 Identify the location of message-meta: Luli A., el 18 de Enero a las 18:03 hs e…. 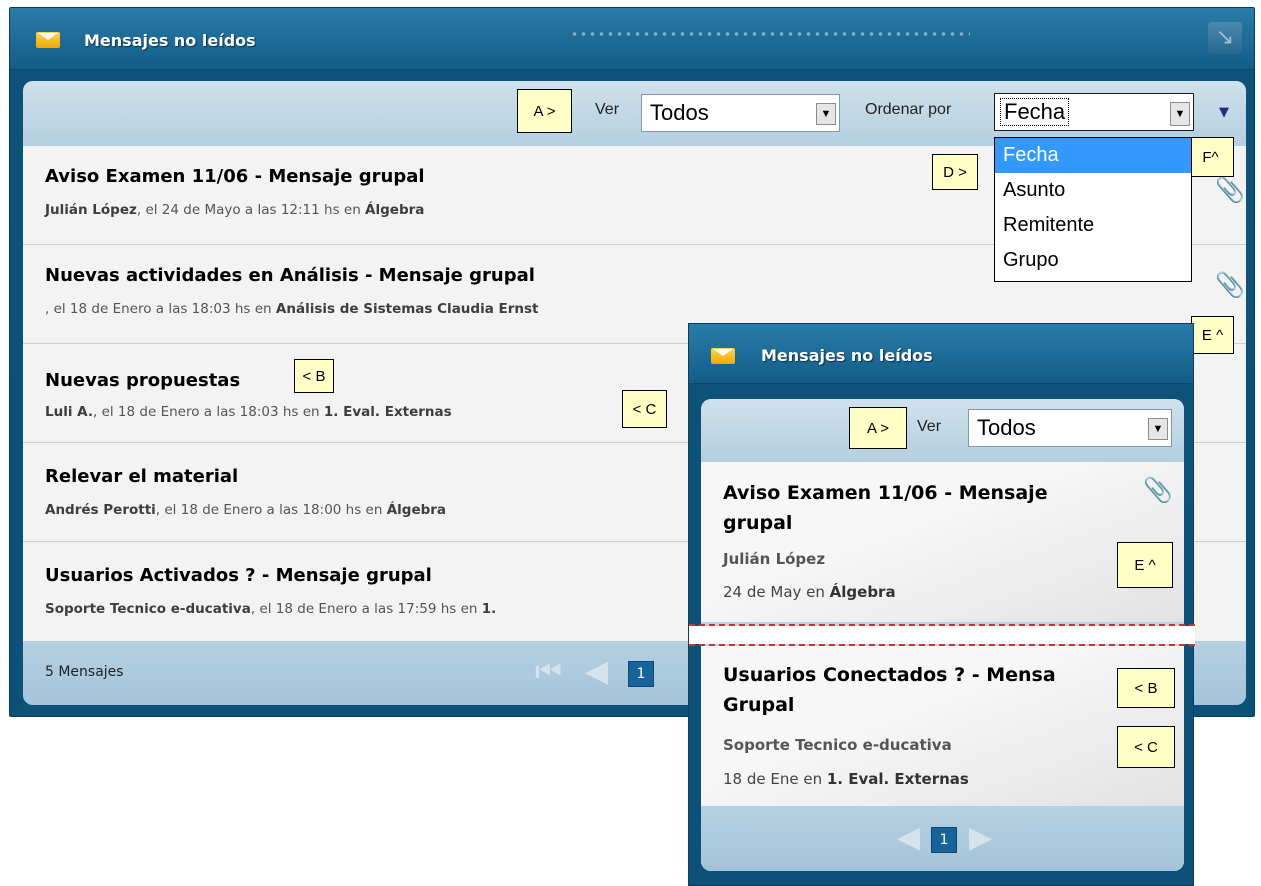
(248, 412).